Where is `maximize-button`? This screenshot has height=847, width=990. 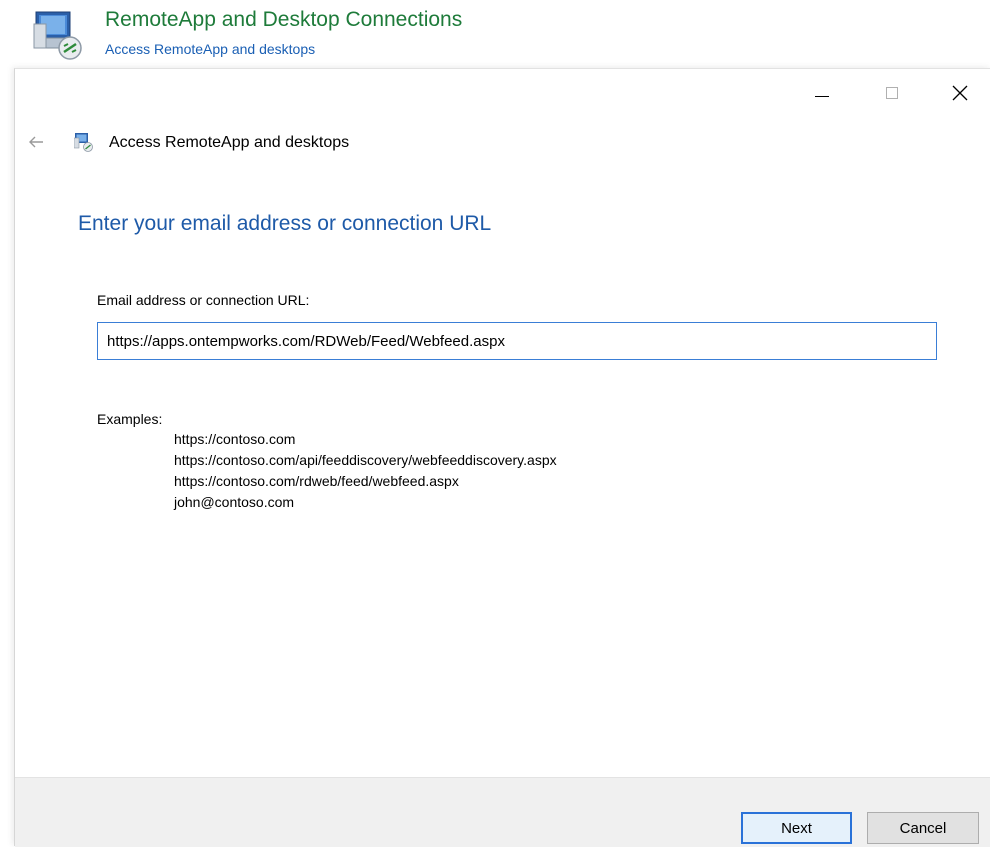
maximize-button is located at coordinates (892, 93).